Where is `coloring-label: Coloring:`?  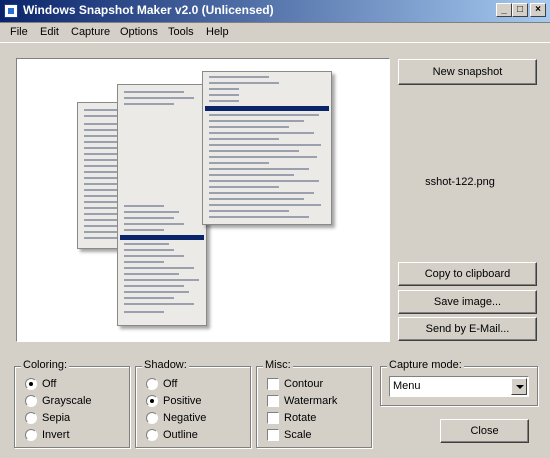
coloring-label: Coloring: is located at coordinates (45, 365).